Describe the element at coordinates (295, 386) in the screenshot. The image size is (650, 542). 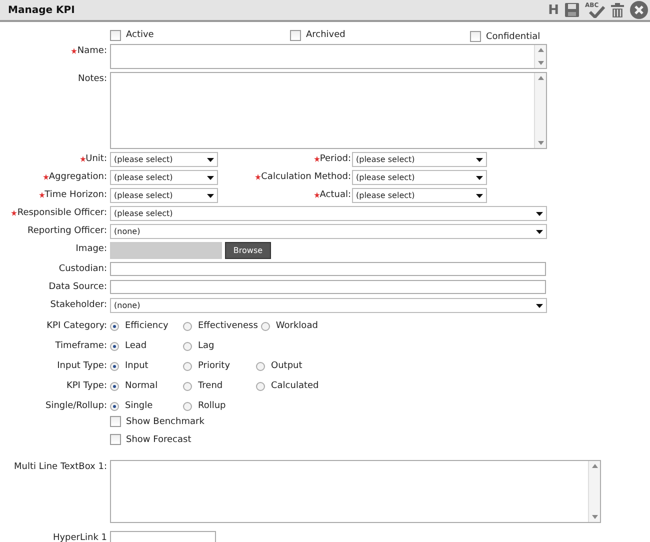
I see `radio-label: Calculated` at that location.